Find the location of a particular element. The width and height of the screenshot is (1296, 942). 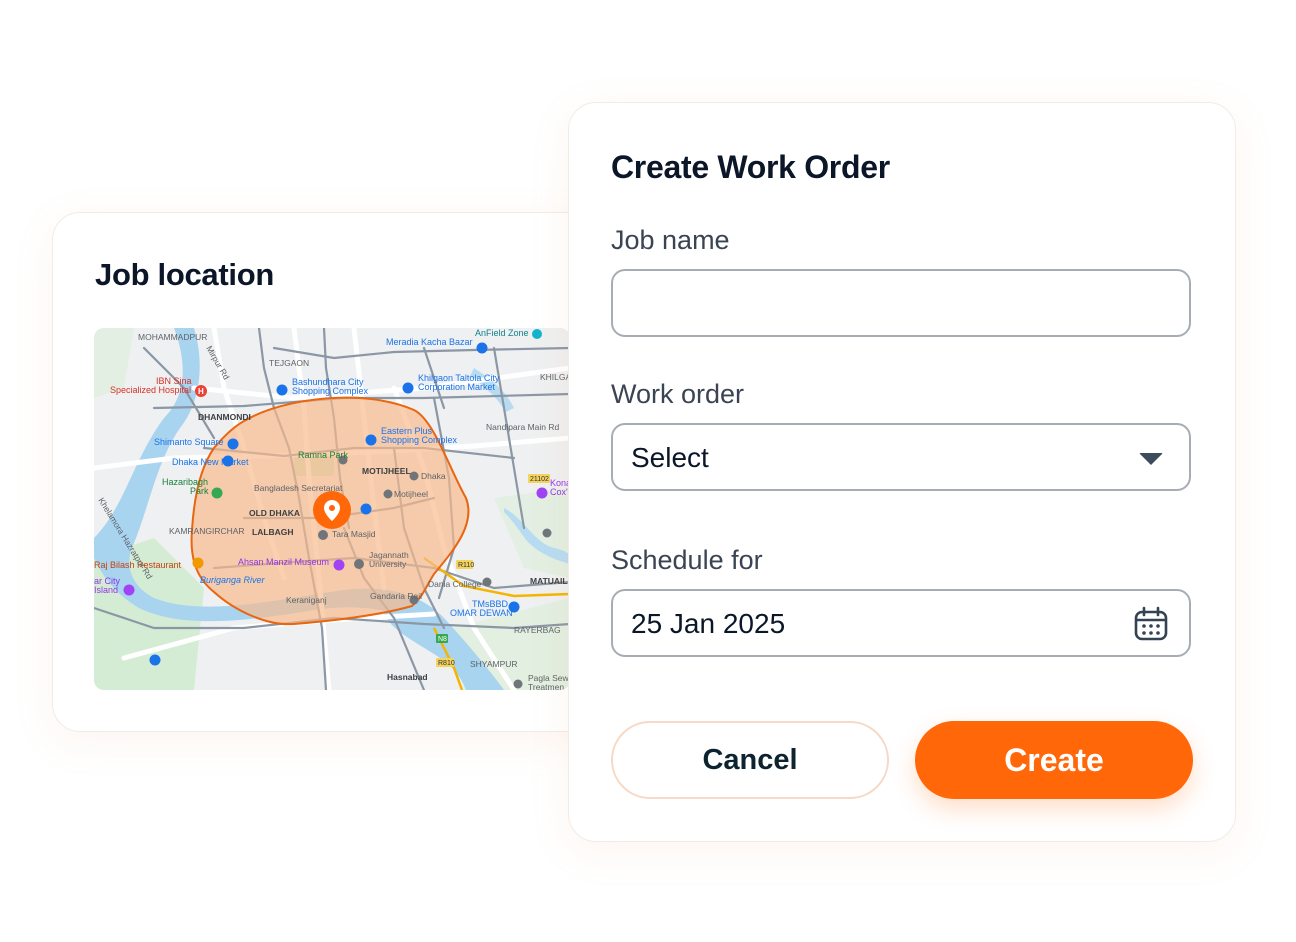

museum-icon is located at coordinates (339, 565).